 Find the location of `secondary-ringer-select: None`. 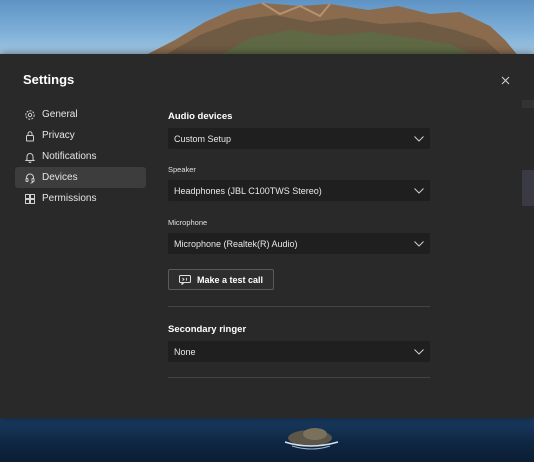

secondary-ringer-select: None is located at coordinates (299, 351).